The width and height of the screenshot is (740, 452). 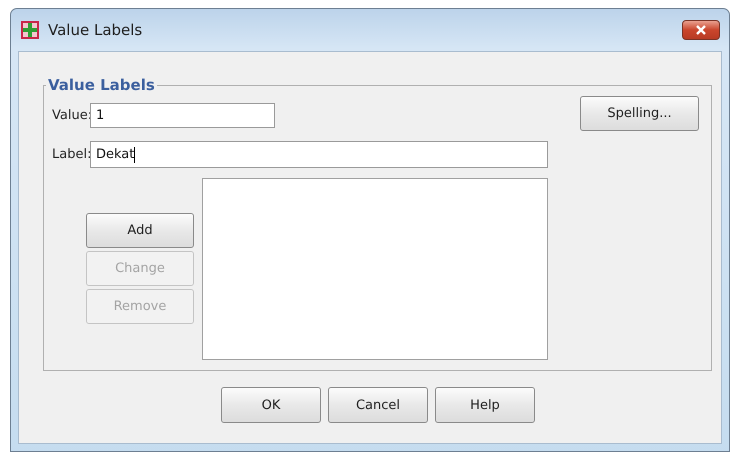 I want to click on close-icon, so click(x=701, y=30).